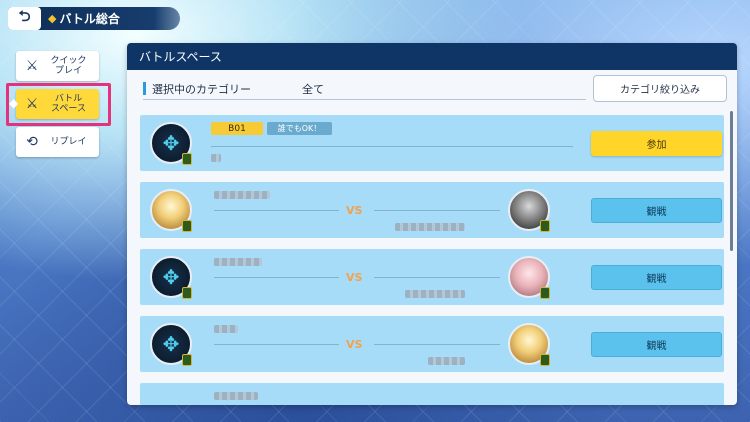  What do you see at coordinates (313, 89) in the screenshot?
I see `filter-value: 全て` at bounding box center [313, 89].